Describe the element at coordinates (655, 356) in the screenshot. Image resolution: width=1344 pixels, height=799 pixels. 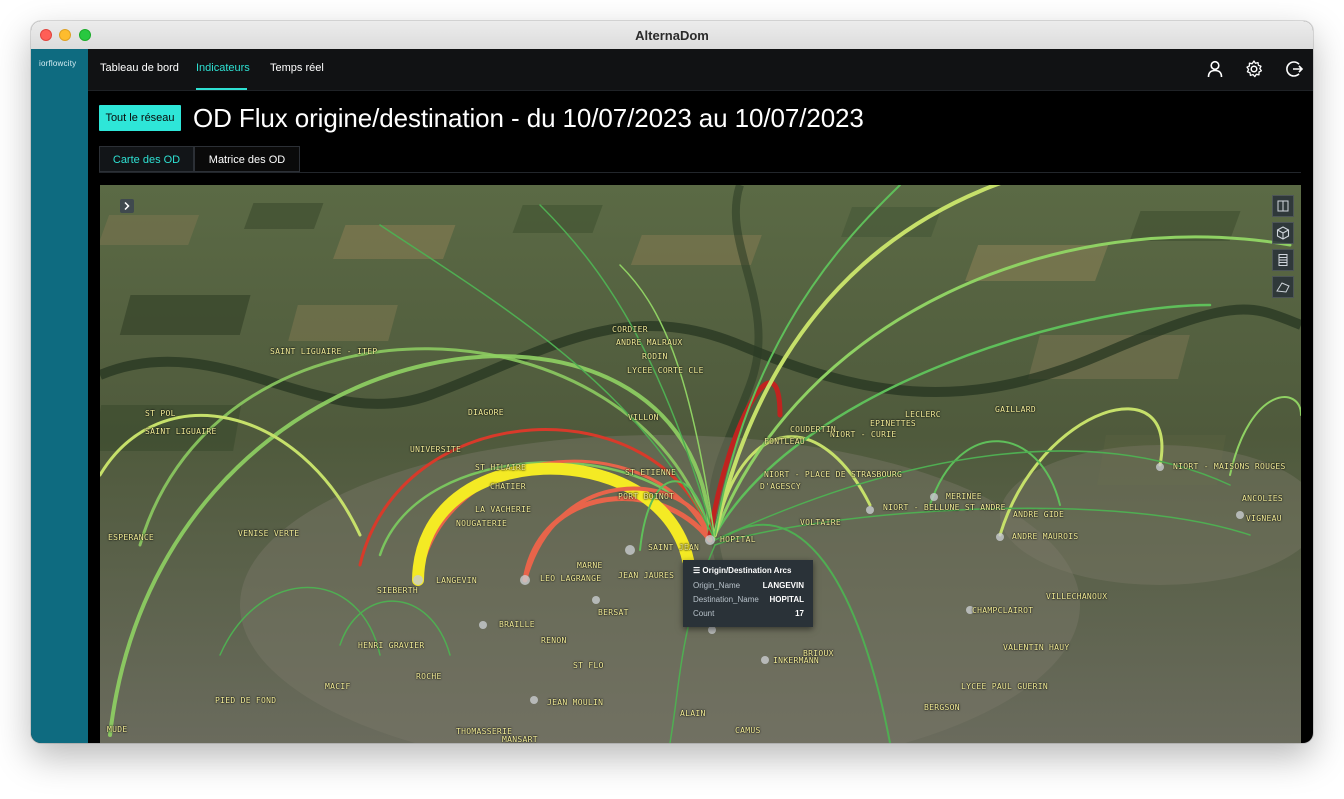
I see `map-label: RODIN` at that location.